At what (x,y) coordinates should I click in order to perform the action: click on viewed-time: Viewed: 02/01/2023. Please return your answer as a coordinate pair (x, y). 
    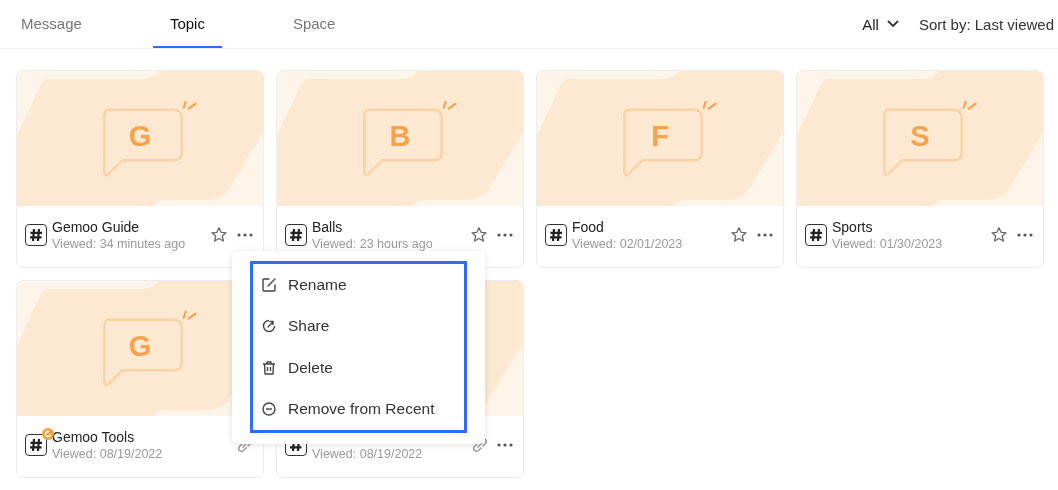
    Looking at the image, I should click on (628, 244).